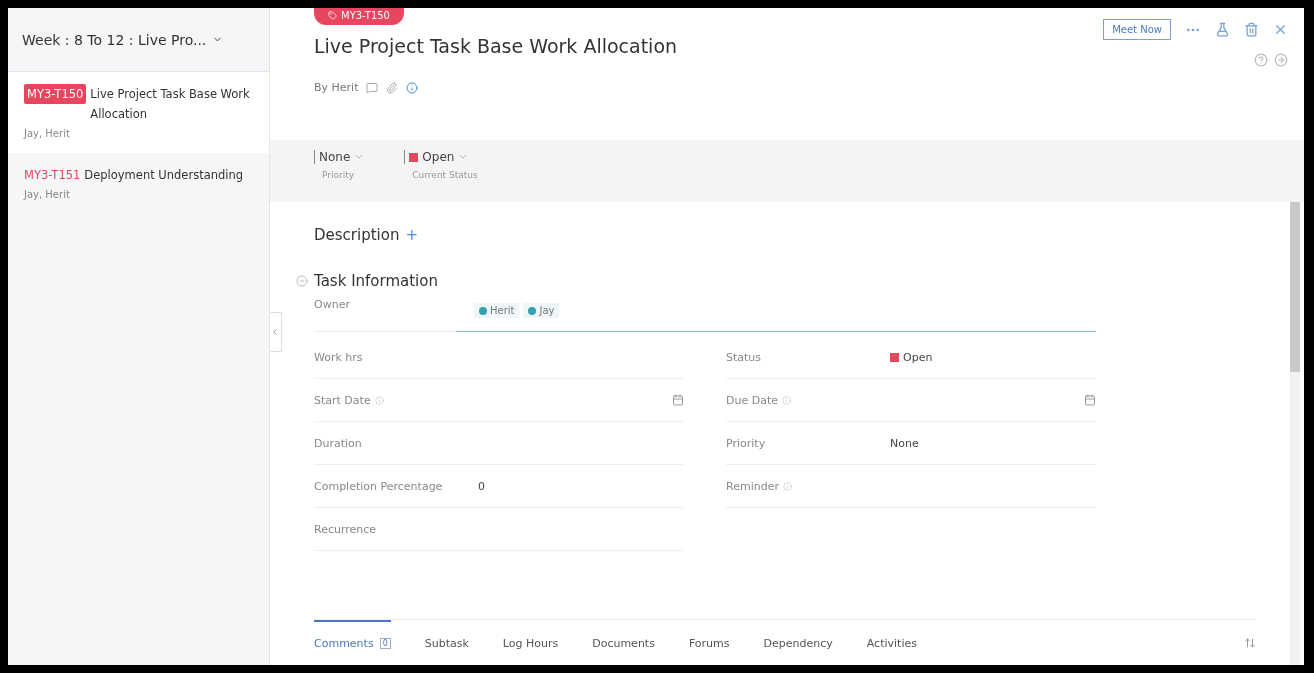 The width and height of the screenshot is (1314, 673). Describe the element at coordinates (342, 400) in the screenshot. I see `field-label: Start Date` at that location.